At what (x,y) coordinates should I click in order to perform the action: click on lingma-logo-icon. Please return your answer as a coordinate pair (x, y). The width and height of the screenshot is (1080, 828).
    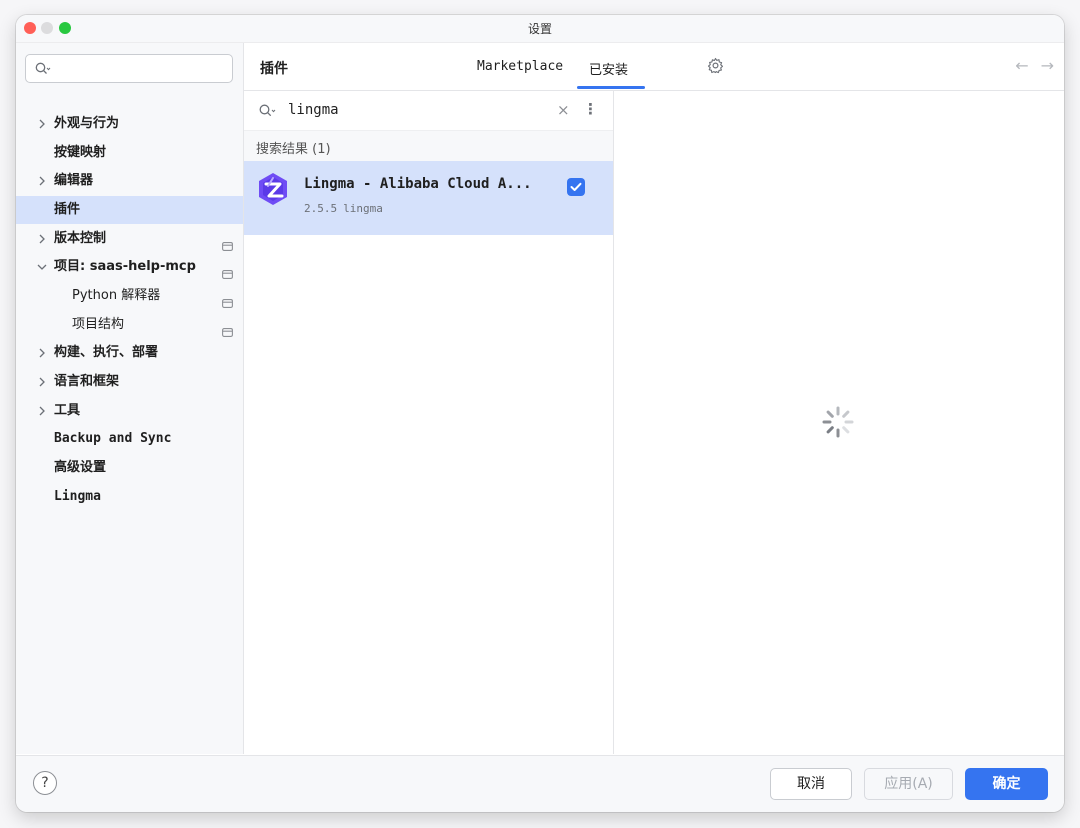
    Looking at the image, I should click on (273, 191).